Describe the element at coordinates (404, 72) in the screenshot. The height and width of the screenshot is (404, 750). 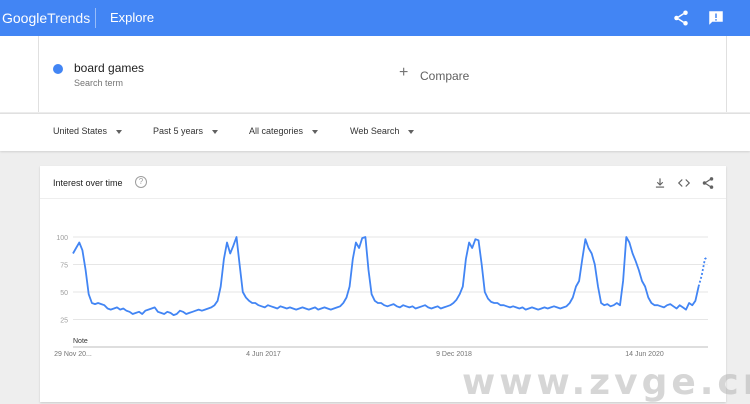
I see `add-icon: +` at that location.